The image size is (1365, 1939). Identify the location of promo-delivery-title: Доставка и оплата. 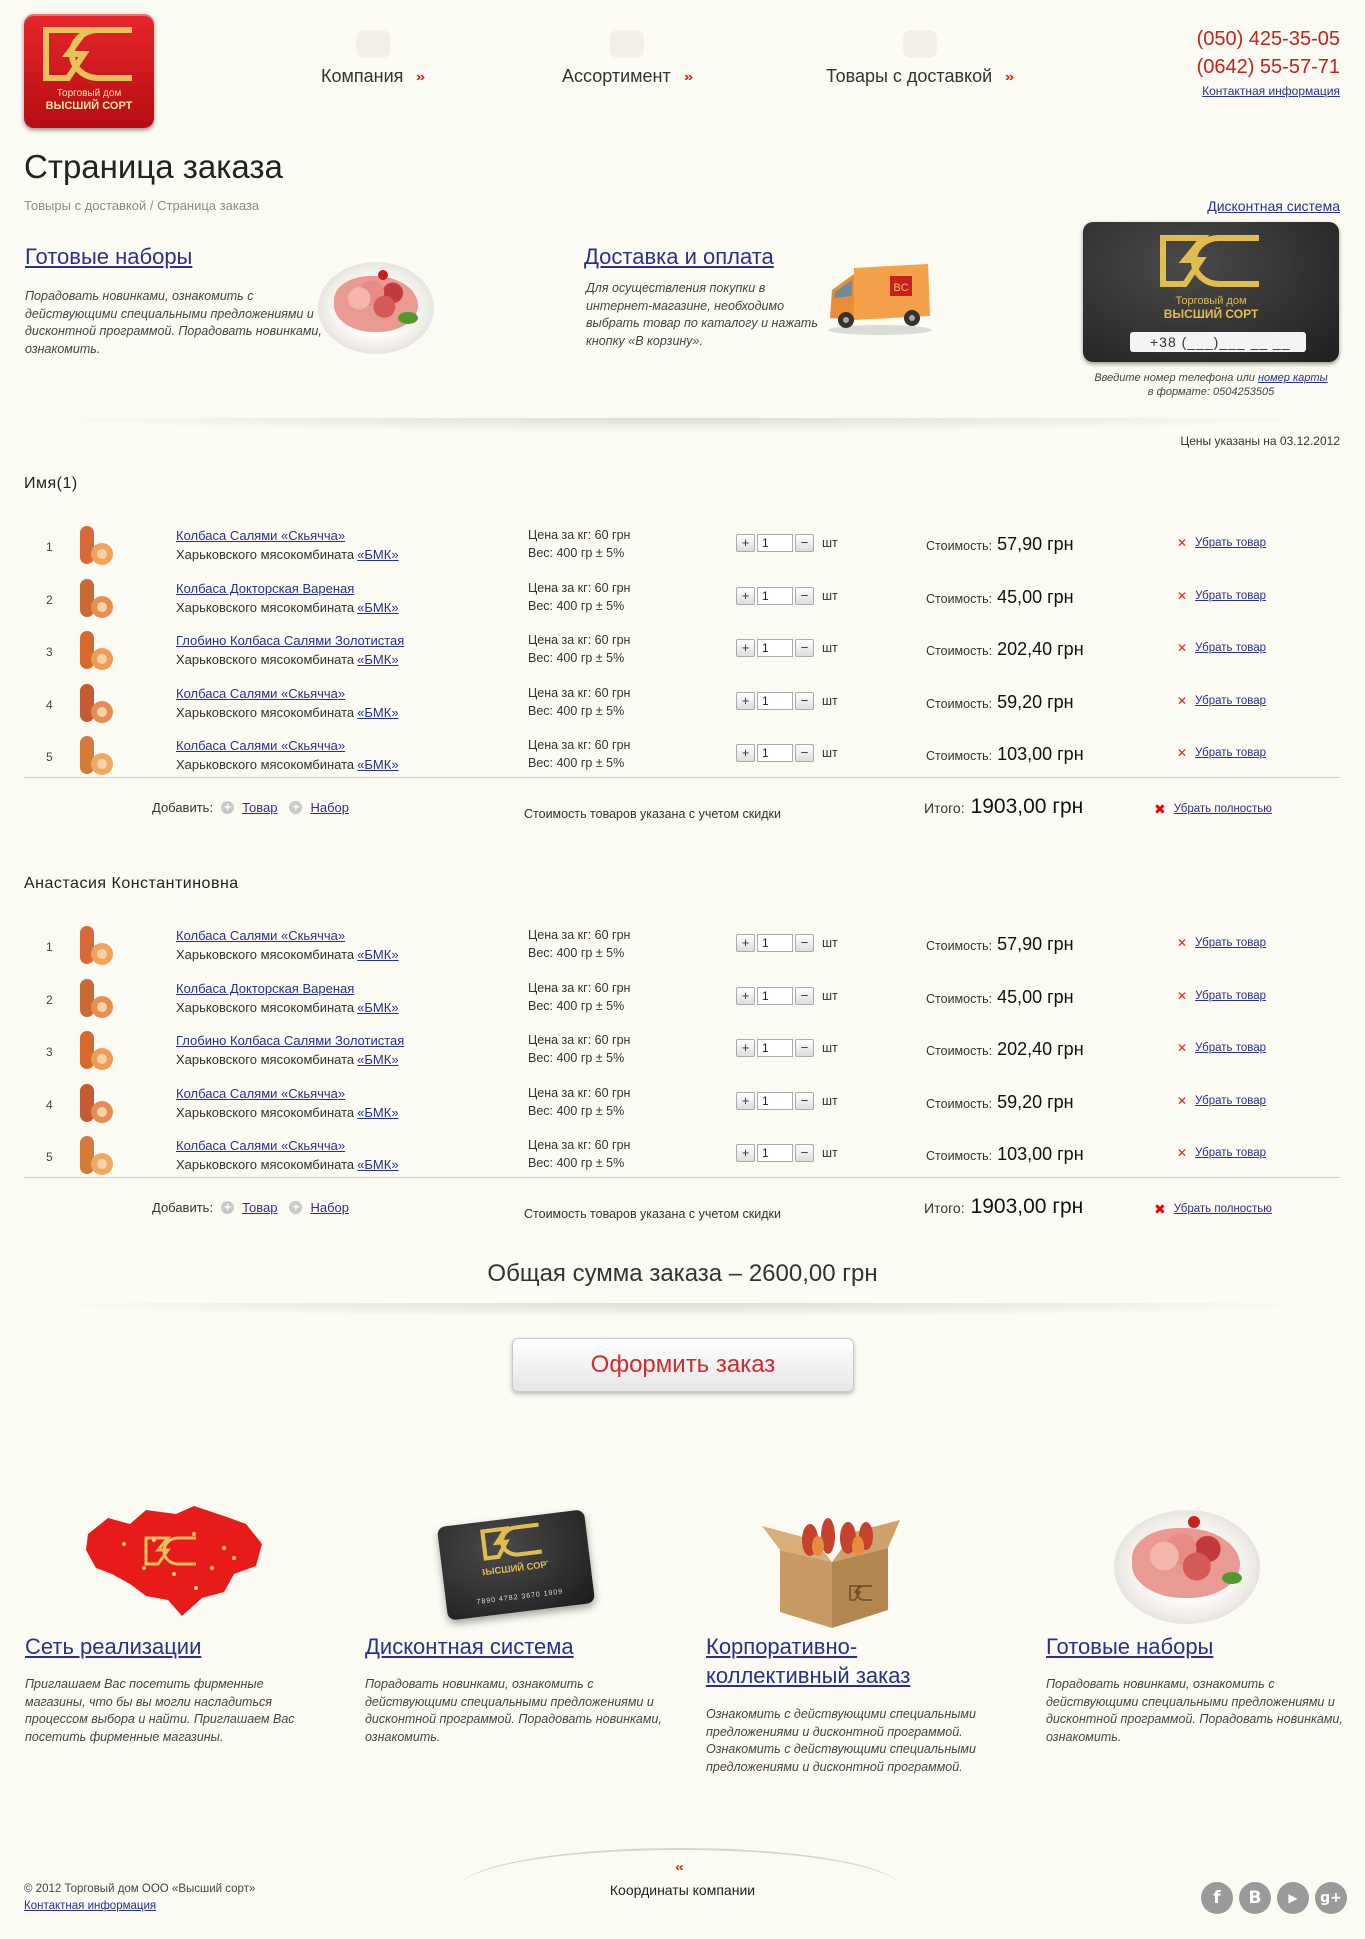
(679, 257).